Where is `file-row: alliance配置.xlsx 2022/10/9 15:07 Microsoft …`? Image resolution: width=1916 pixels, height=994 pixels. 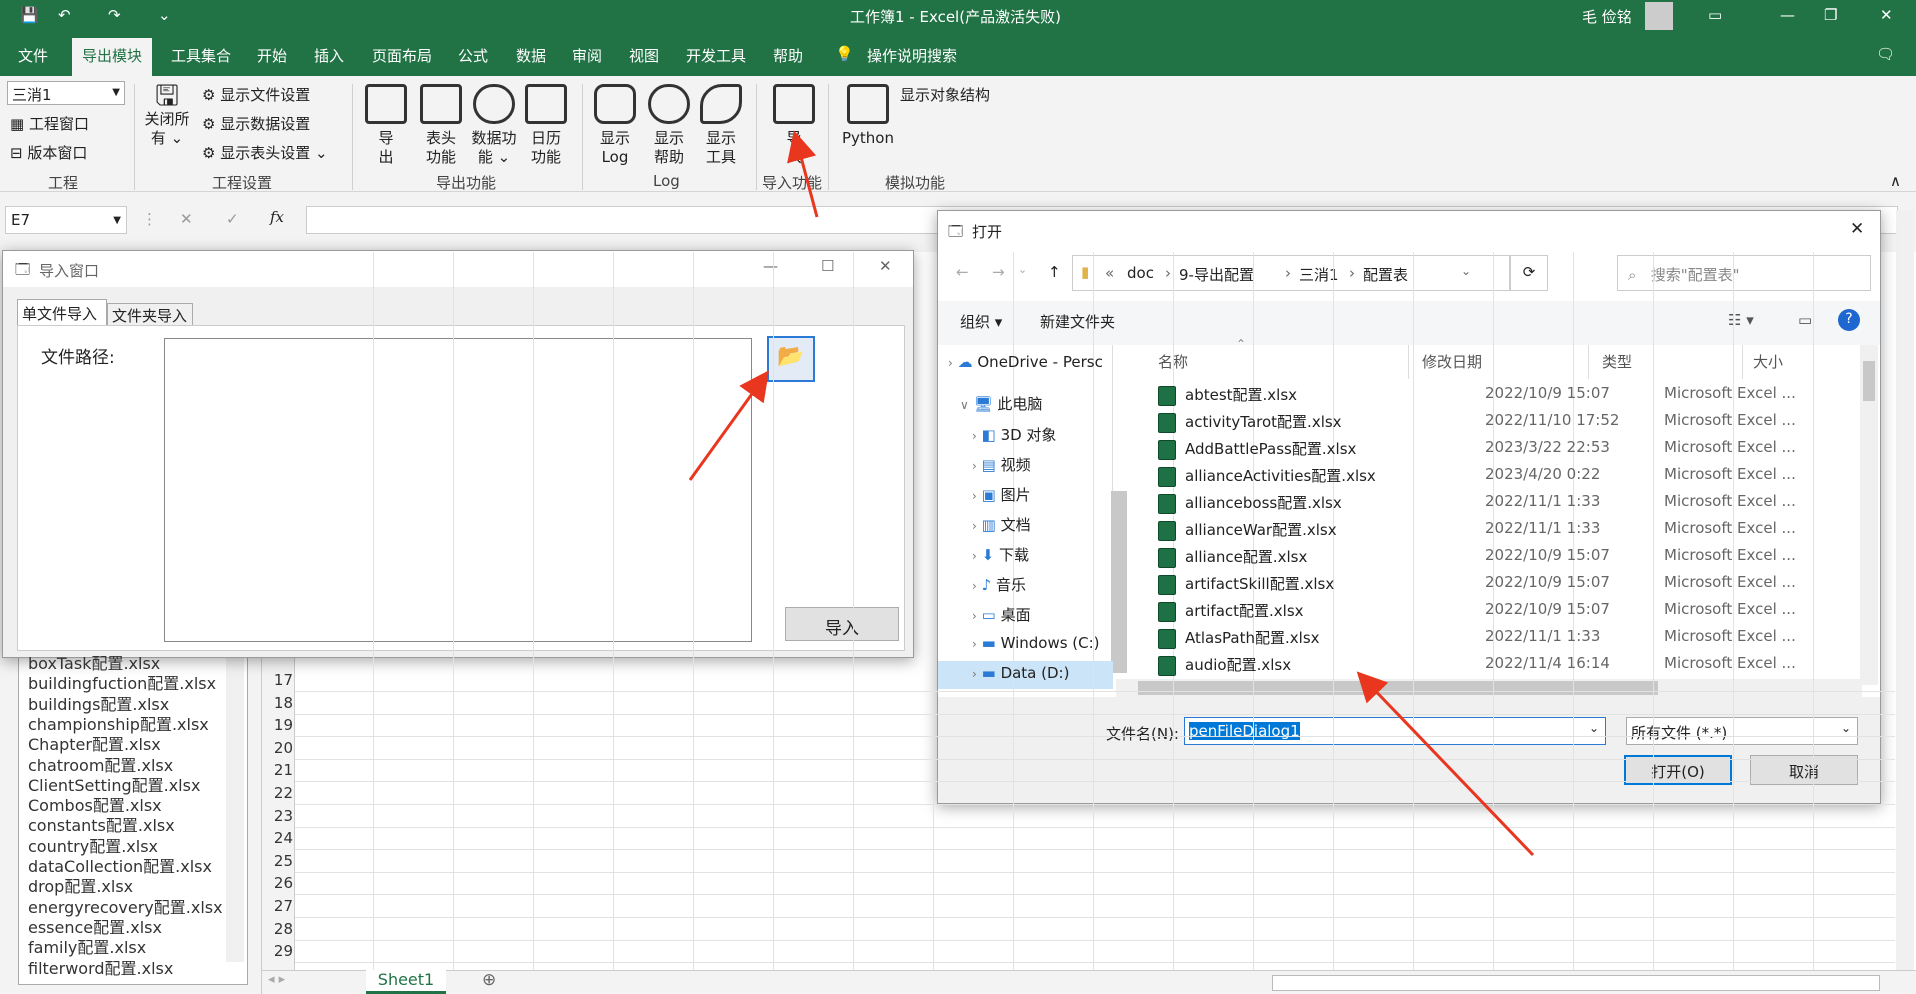 file-row: alliance配置.xlsx 2022/10/9 15:07 Microsoft … is located at coordinates (1500, 555).